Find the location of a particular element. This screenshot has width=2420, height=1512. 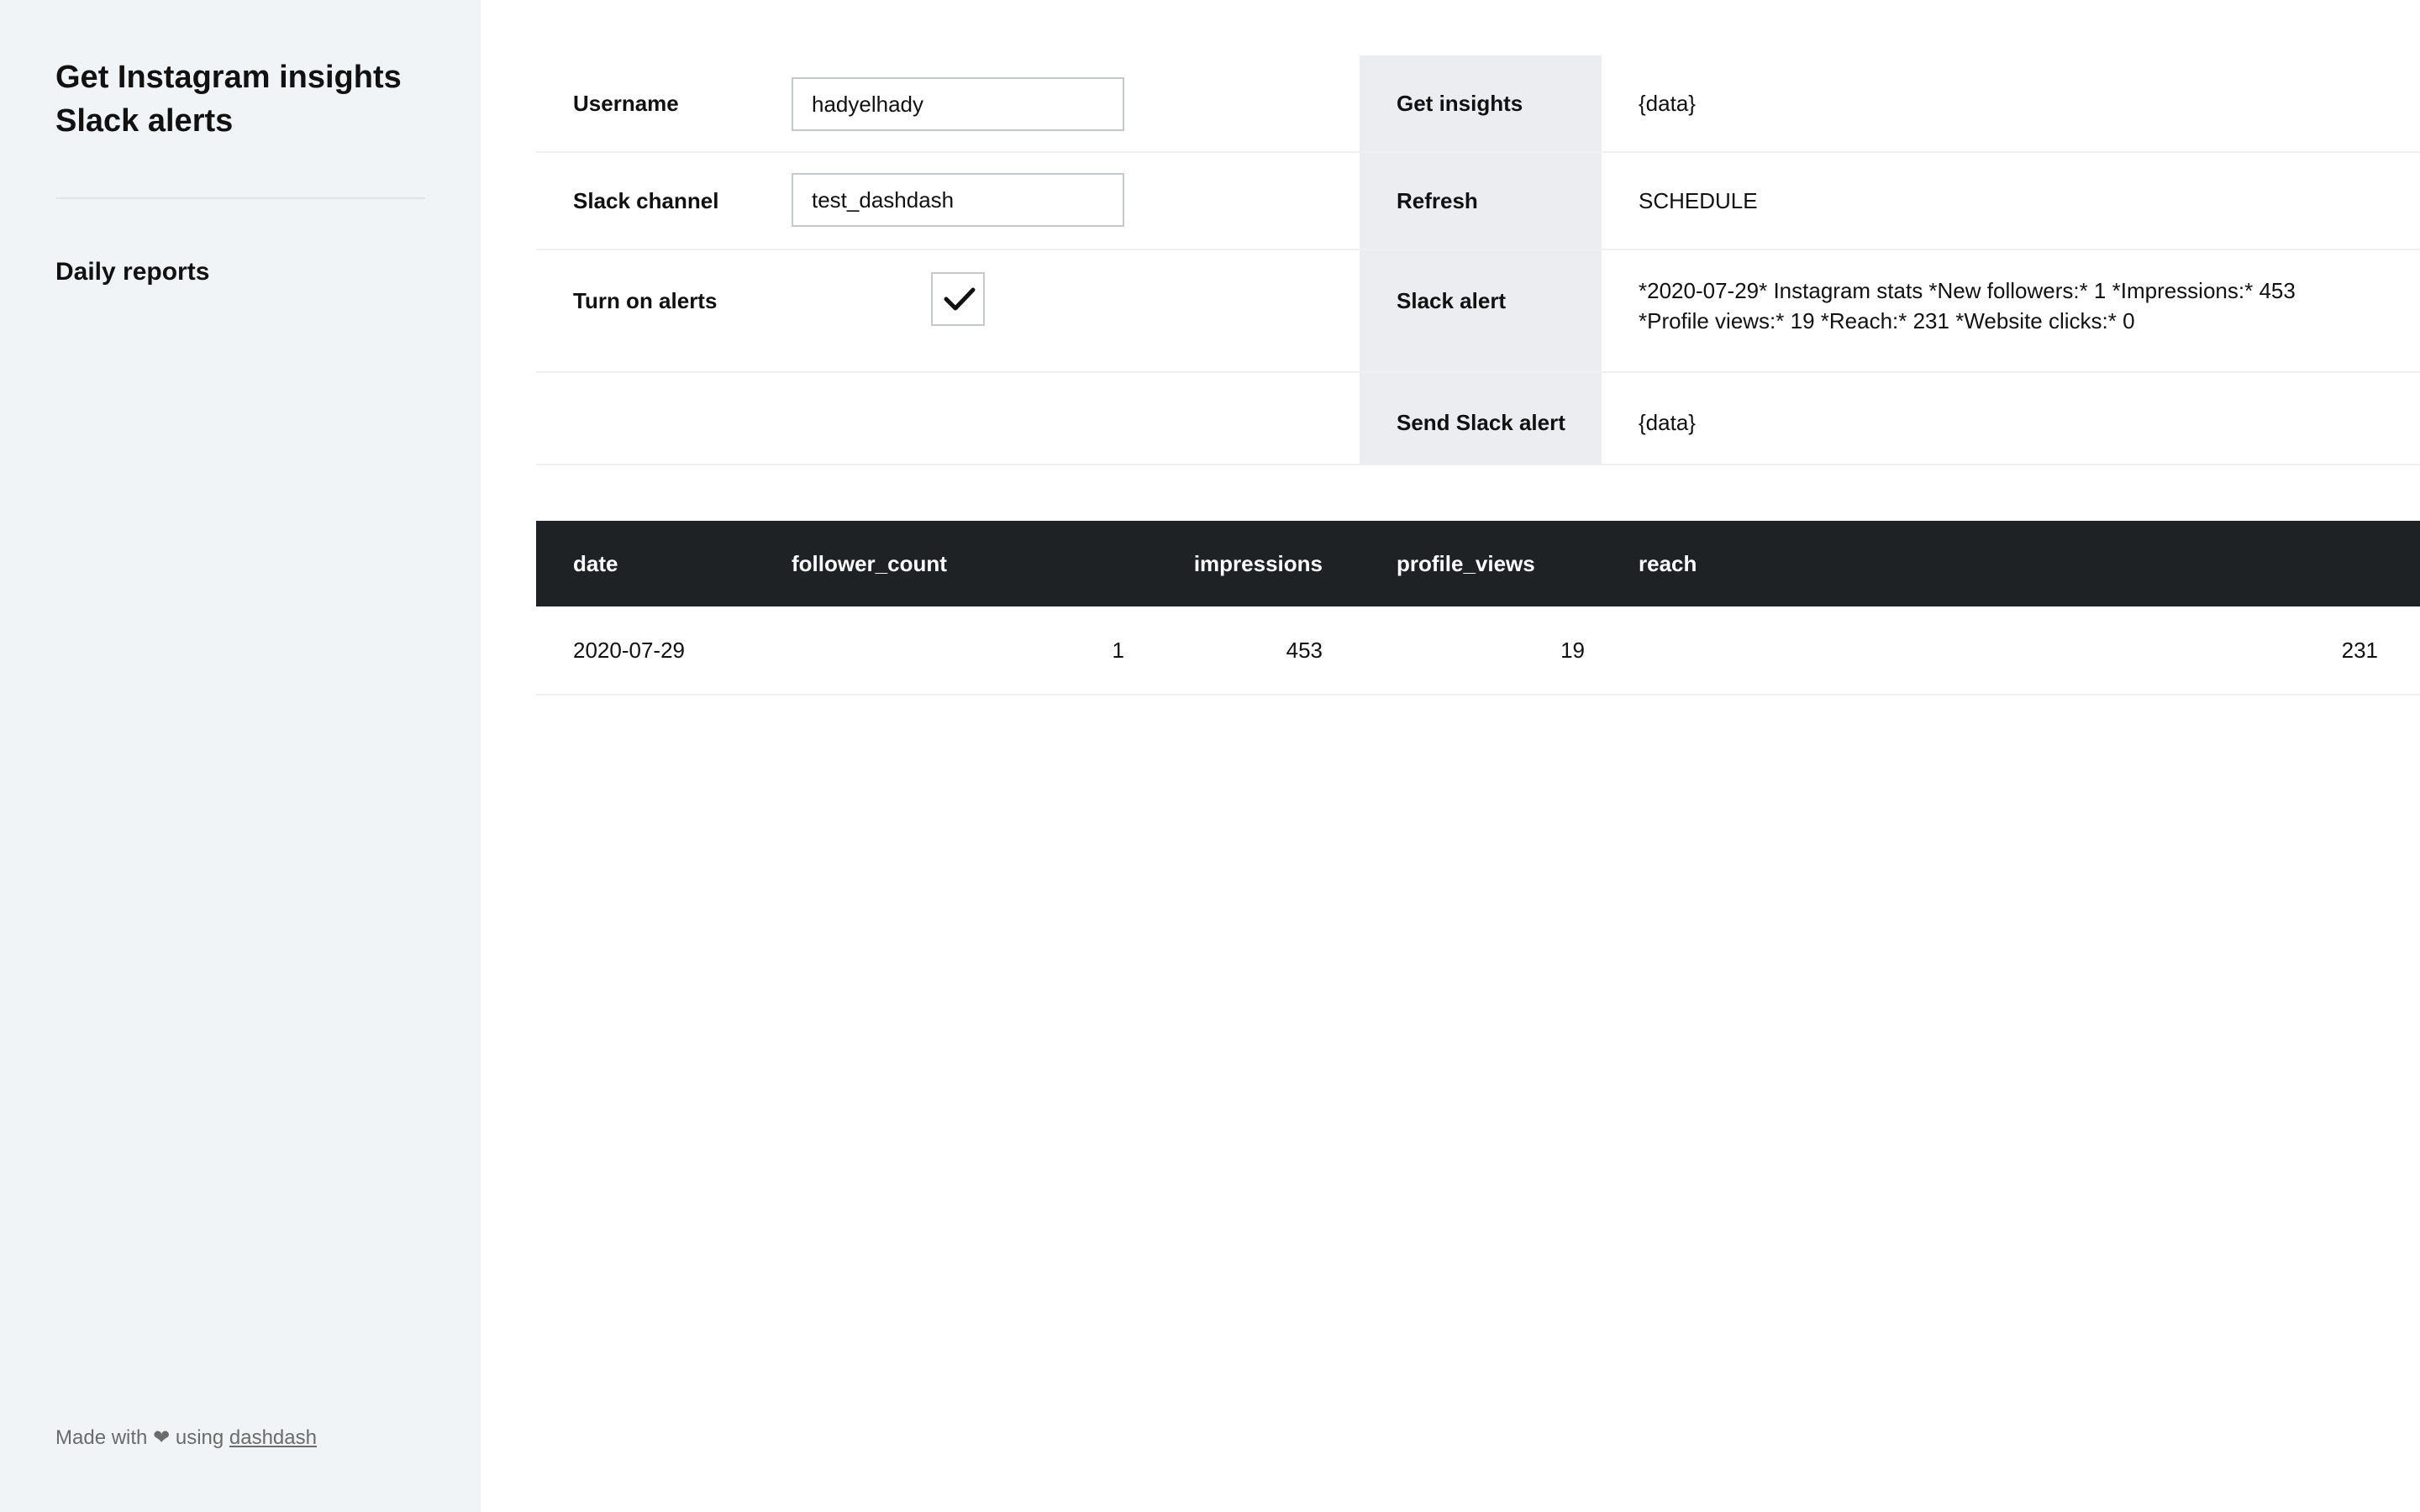

app-title: Get Instagram insights Slack alerts is located at coordinates (228, 99).